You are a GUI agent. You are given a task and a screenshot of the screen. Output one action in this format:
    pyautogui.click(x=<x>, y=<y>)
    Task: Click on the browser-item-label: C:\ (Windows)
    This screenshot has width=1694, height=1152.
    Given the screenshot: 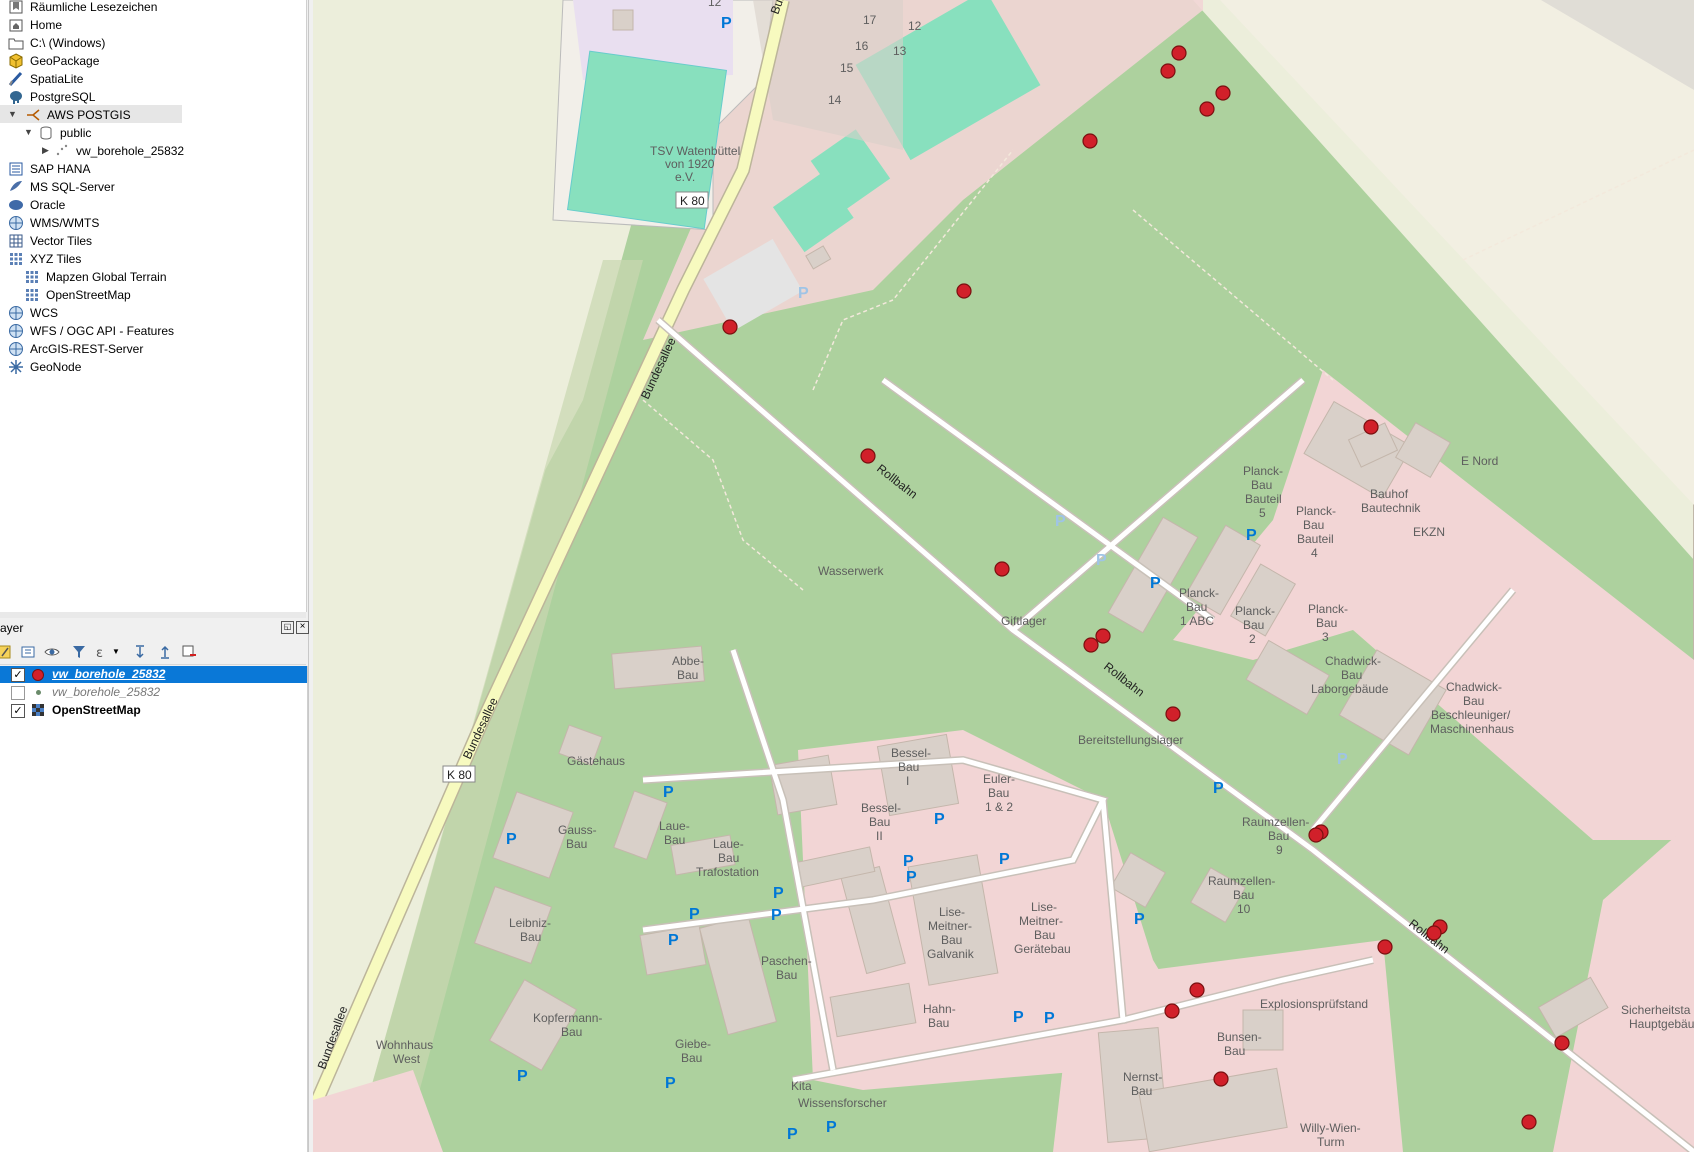 What is the action you would take?
    pyautogui.click(x=68, y=42)
    